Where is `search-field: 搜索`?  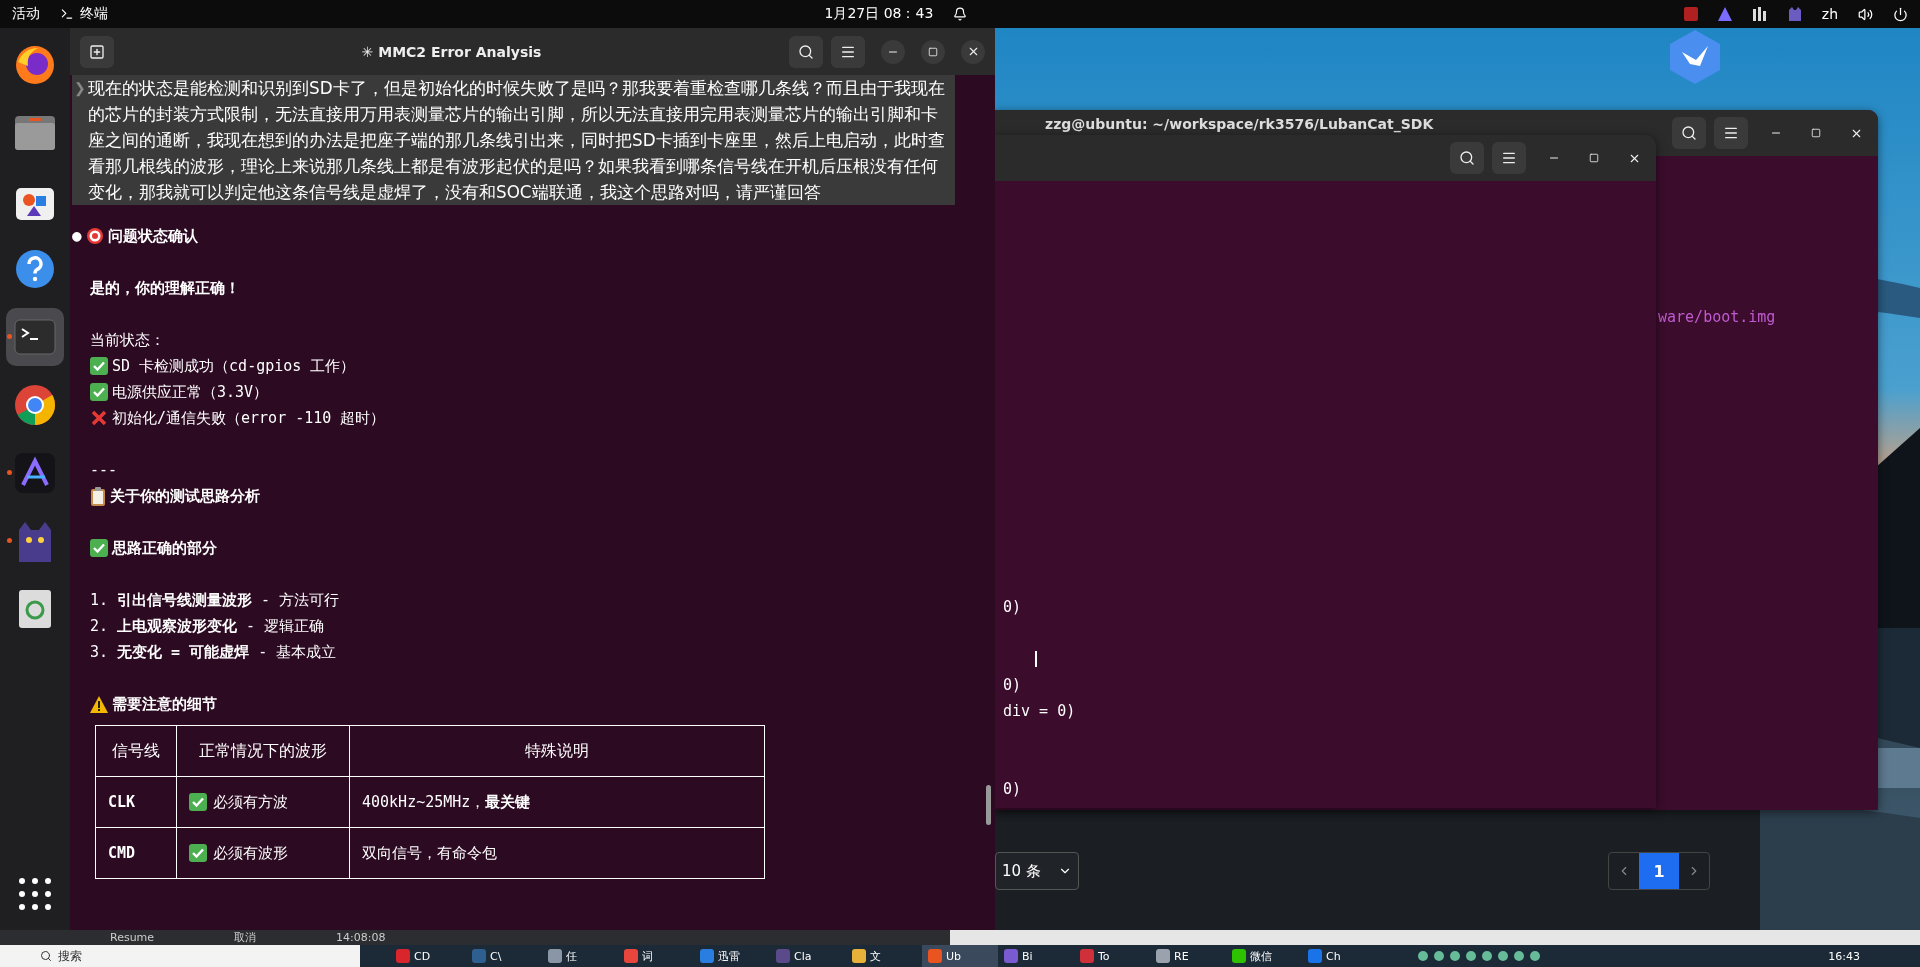 search-field: 搜索 is located at coordinates (180, 956).